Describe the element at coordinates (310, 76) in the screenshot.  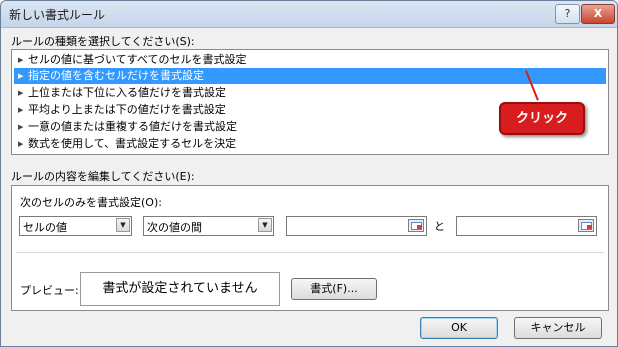
I see `rule-type-item-selected: ▶ 指定の値を含むセルだけを書式設定` at that location.